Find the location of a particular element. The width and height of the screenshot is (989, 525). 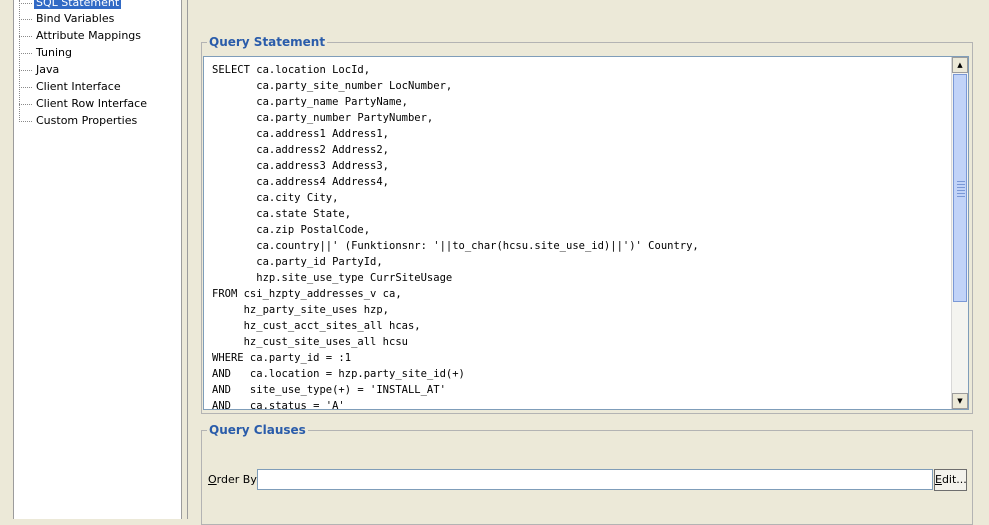

vertical-scrollbar: ▲ ▼ is located at coordinates (959, 233).